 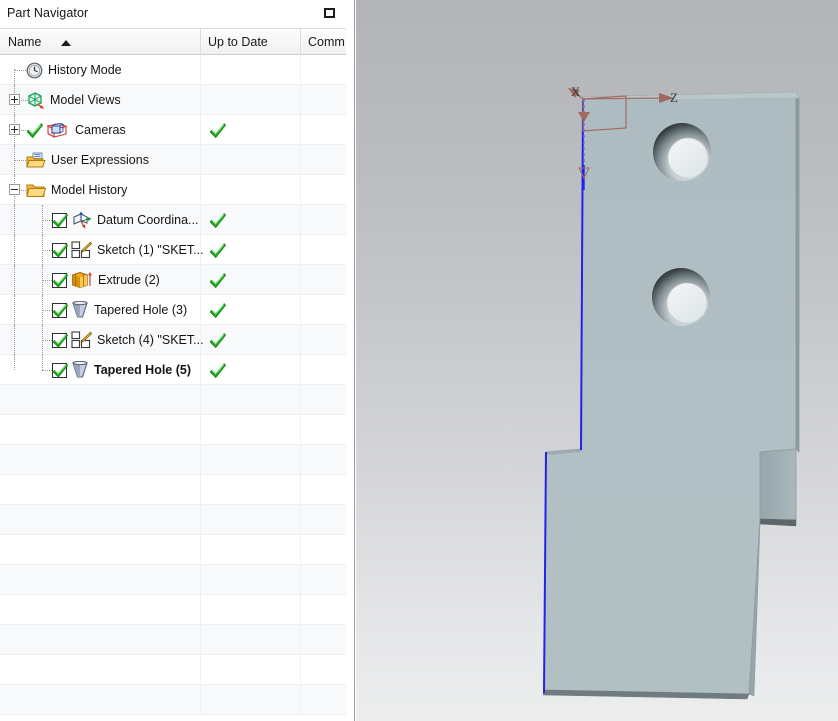 I want to click on column-header-row: Name Up to Date Comm, so click(x=173, y=41).